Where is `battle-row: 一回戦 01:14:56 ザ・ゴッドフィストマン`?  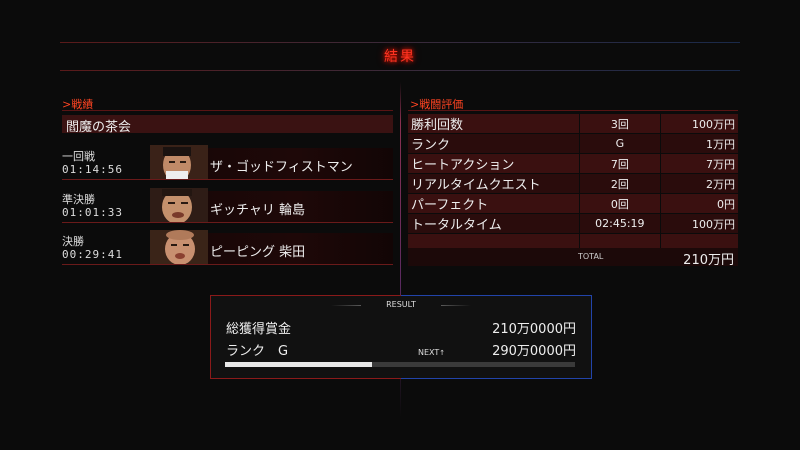
battle-row: 一回戦 01:14:56 ザ・ゴッドフィストマン is located at coordinates (227, 162).